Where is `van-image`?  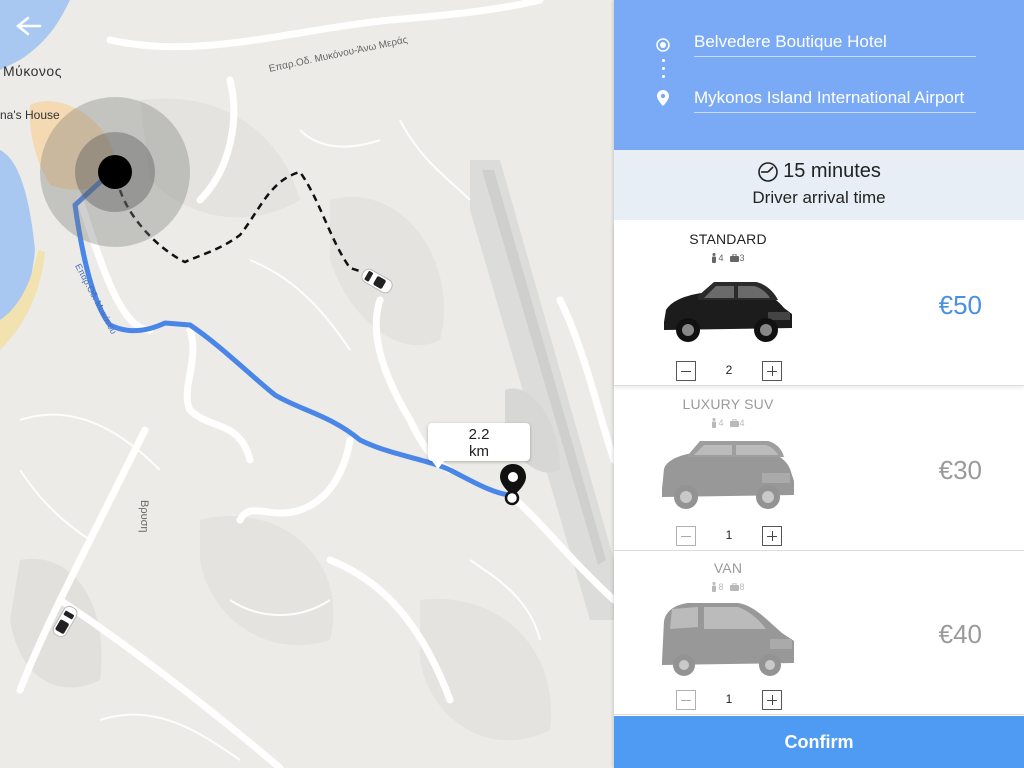 van-image is located at coordinates (728, 639).